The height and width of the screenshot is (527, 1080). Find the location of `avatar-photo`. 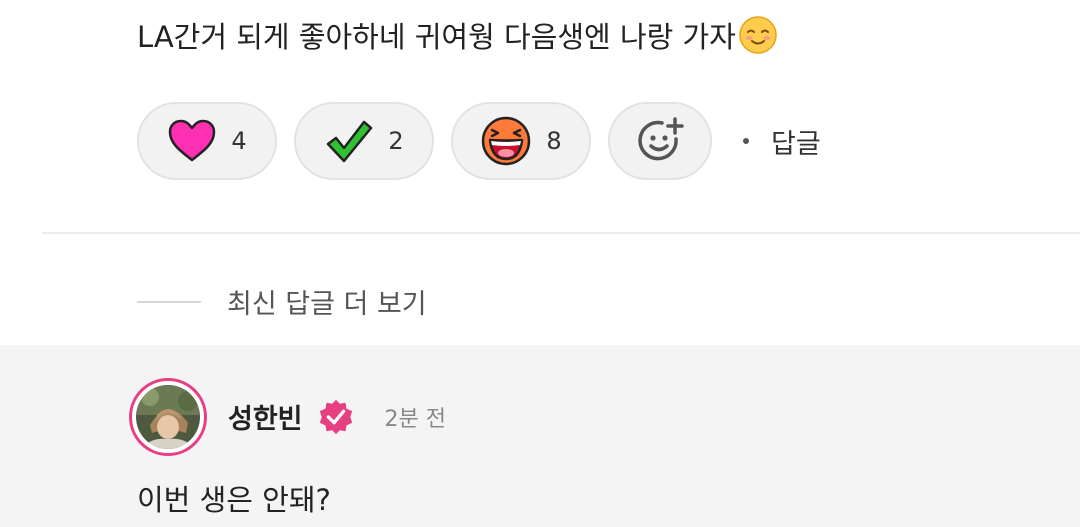

avatar-photo is located at coordinates (168, 417).